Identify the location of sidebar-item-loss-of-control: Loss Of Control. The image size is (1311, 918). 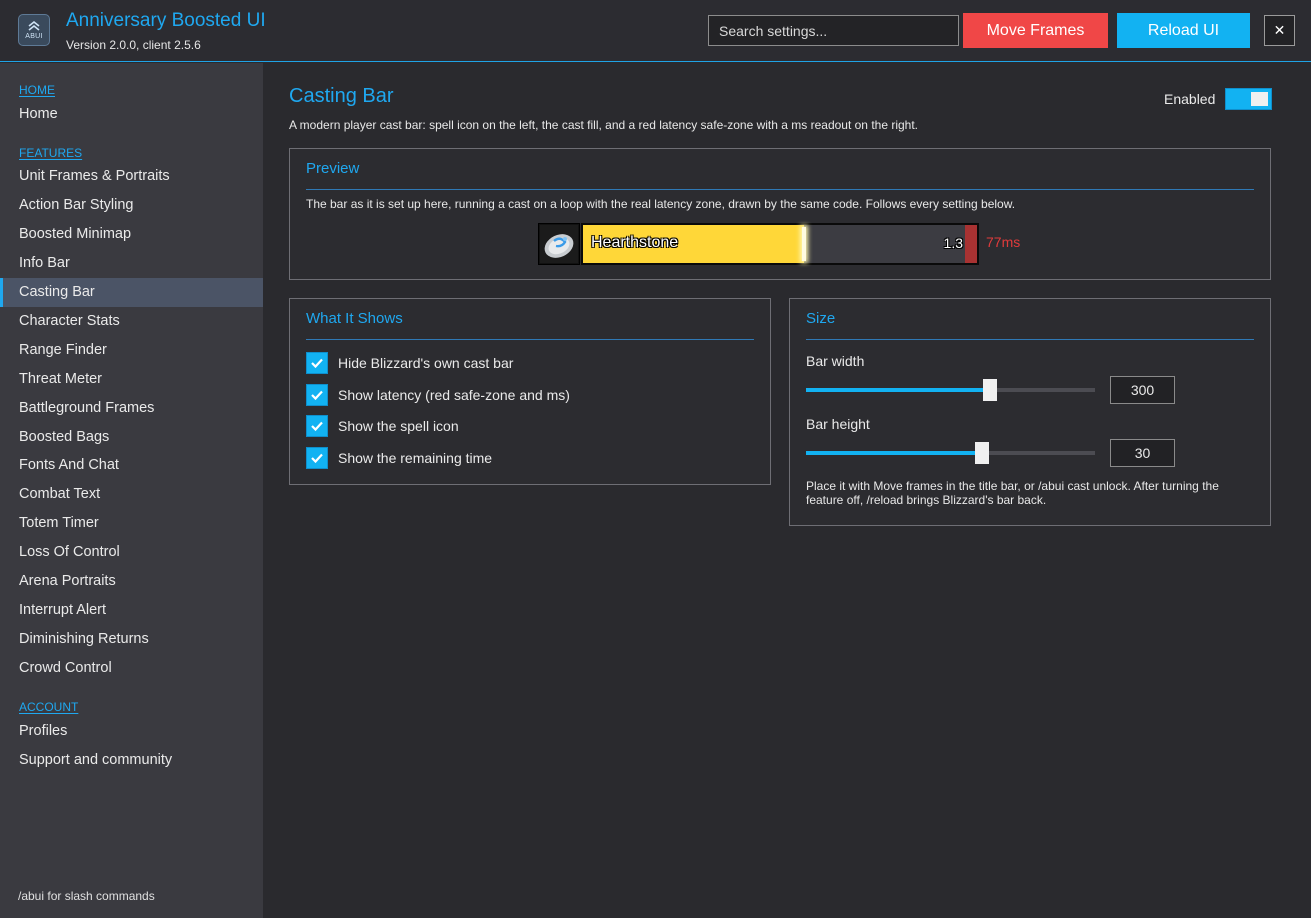
(131, 552).